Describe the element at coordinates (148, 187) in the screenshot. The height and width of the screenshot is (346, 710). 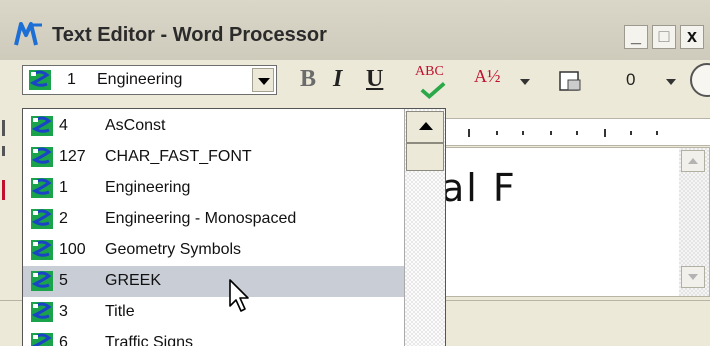
I see `font-name: Engineering` at that location.